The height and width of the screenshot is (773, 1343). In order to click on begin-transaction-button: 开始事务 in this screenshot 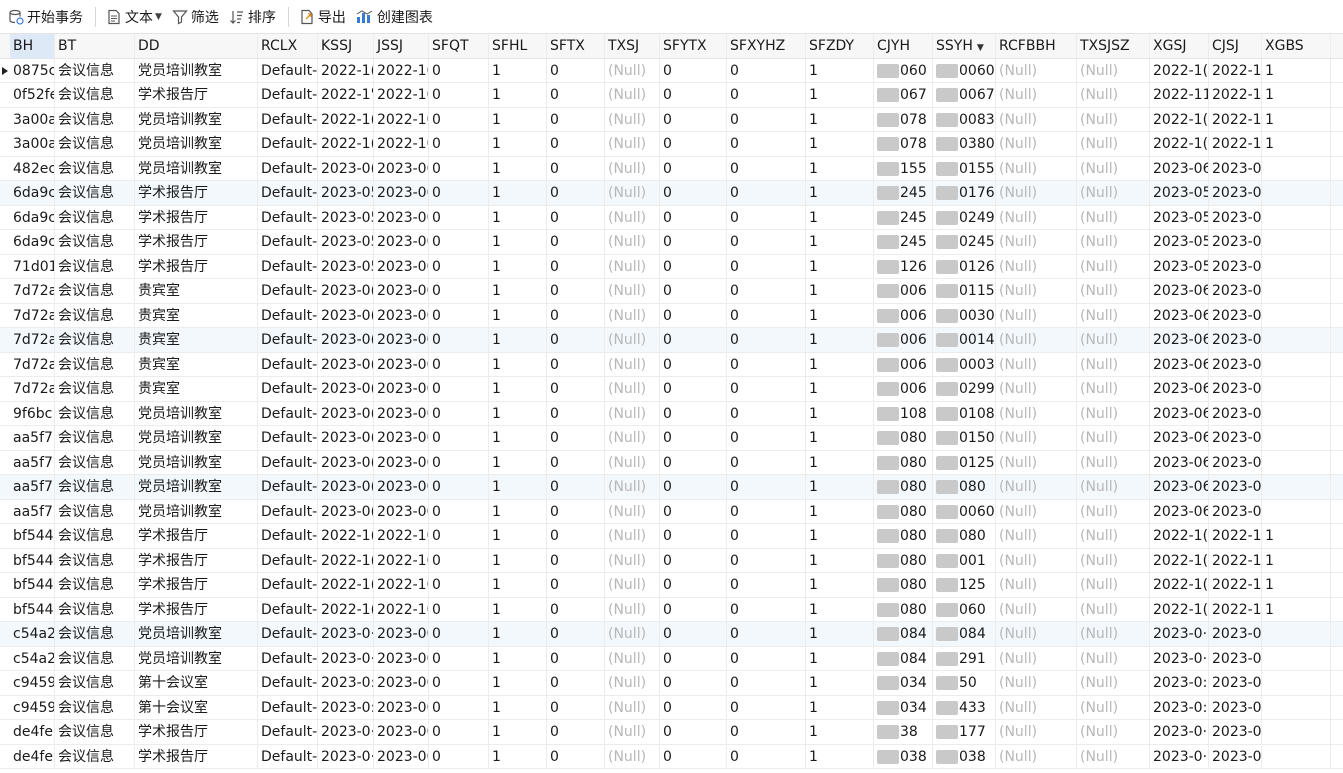, I will do `click(45, 17)`.